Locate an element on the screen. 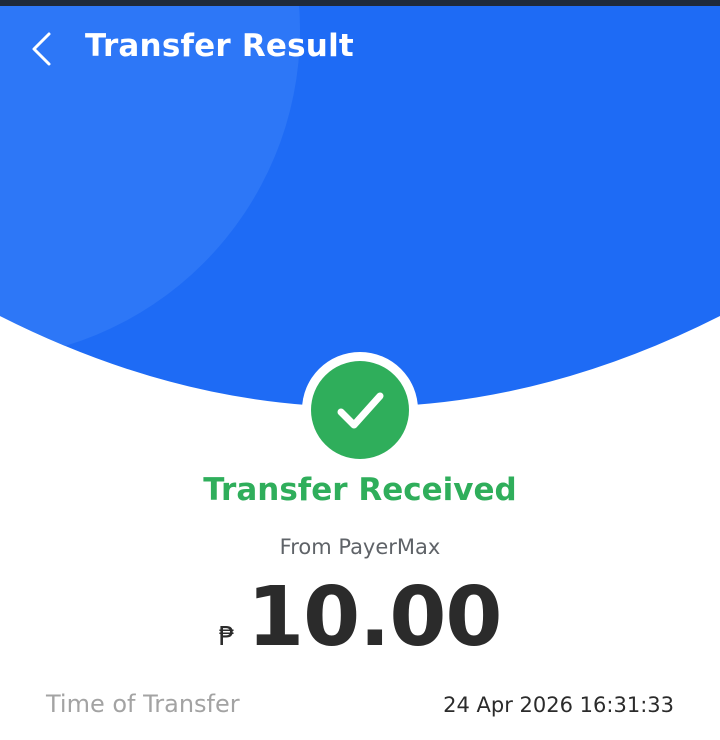 The width and height of the screenshot is (720, 740). currency-symbol: ₱ is located at coordinates (227, 637).